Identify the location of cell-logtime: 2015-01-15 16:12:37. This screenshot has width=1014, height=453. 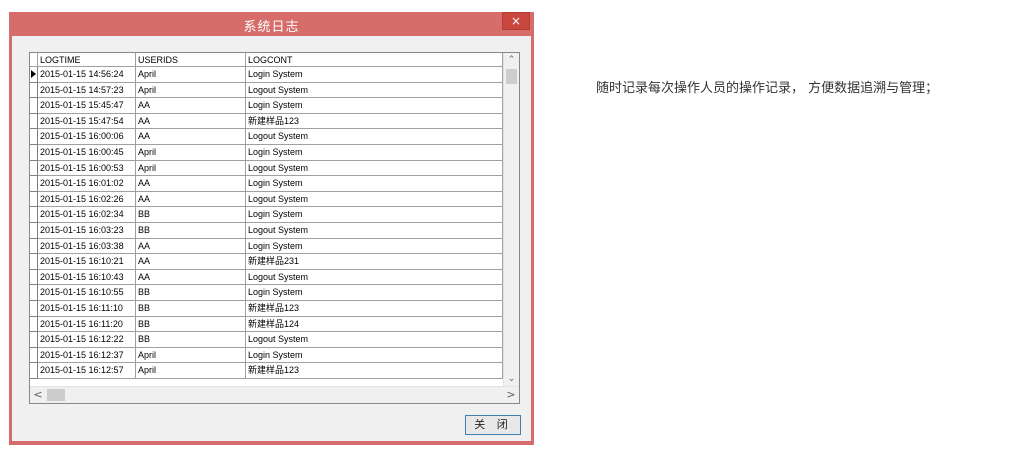
(87, 355).